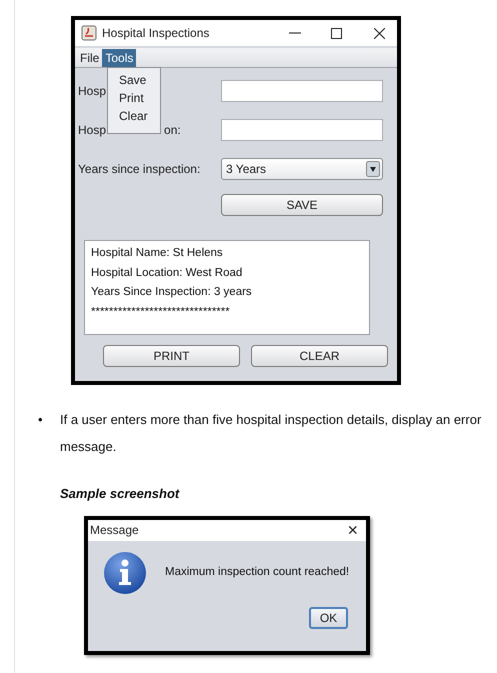  What do you see at coordinates (119, 57) in the screenshot?
I see `menu-item: Tools` at bounding box center [119, 57].